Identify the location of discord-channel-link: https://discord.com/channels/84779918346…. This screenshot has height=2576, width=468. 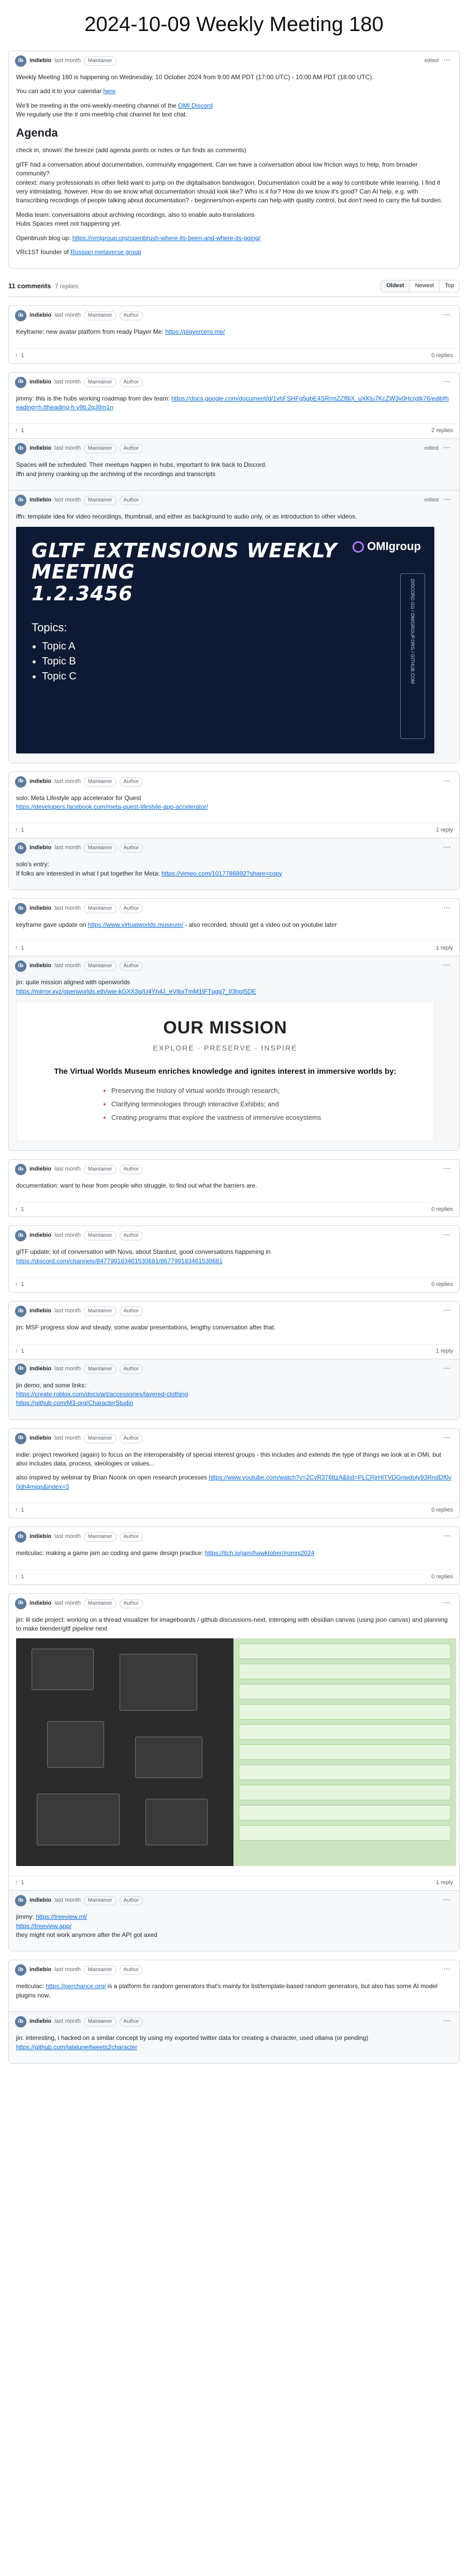
(120, 1261).